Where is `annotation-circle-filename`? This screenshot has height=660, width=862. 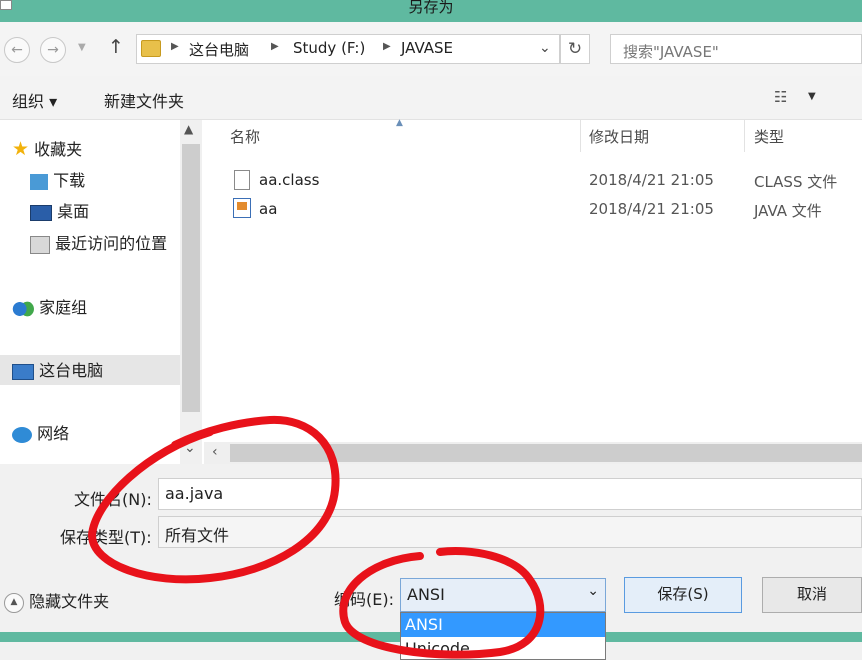
annotation-circle-filename is located at coordinates (213, 499).